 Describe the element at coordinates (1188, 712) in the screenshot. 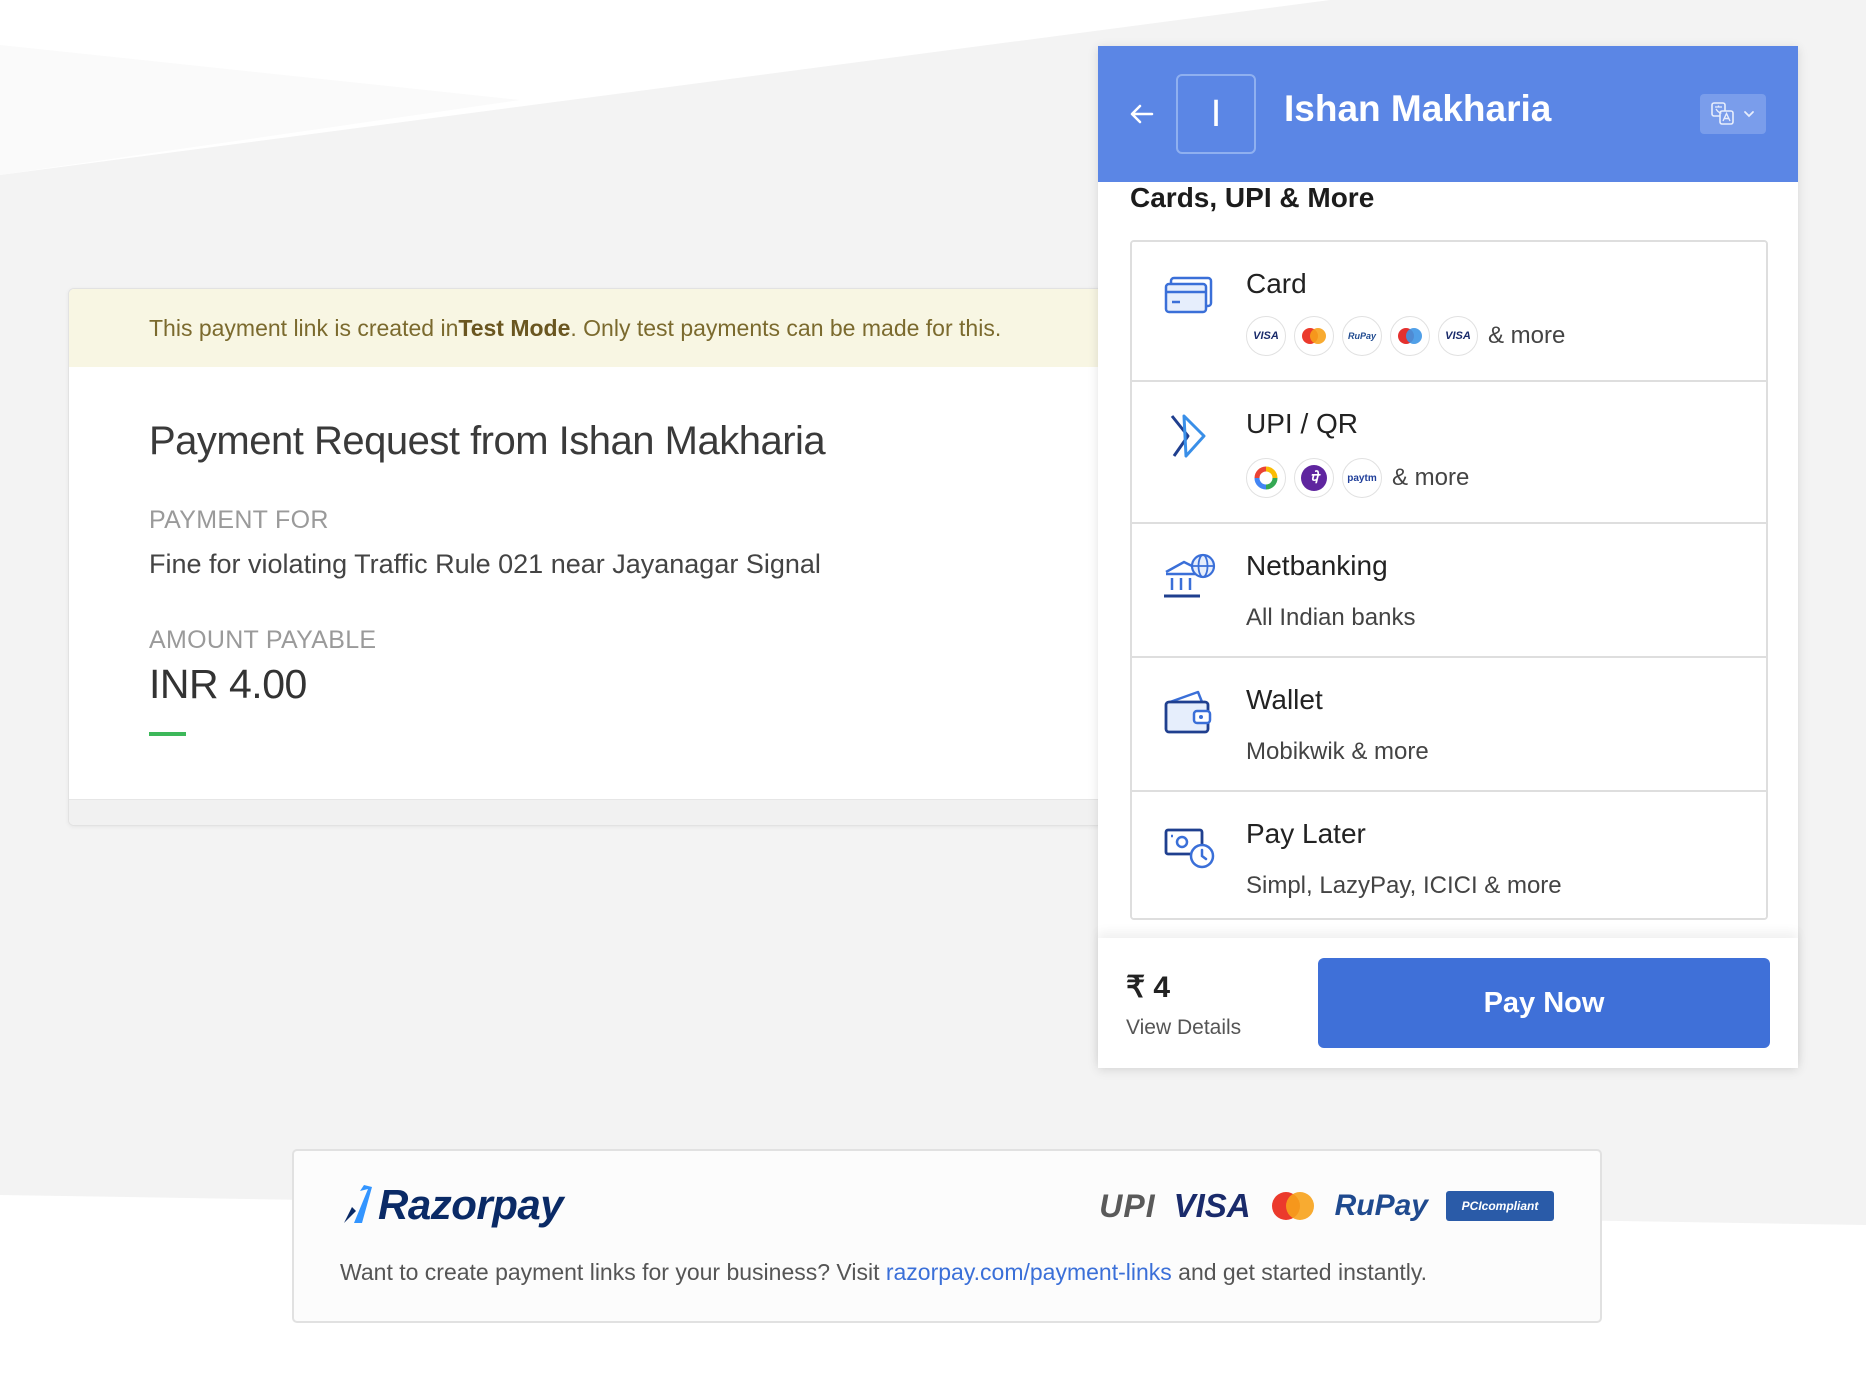

I see `wallet-icon` at that location.